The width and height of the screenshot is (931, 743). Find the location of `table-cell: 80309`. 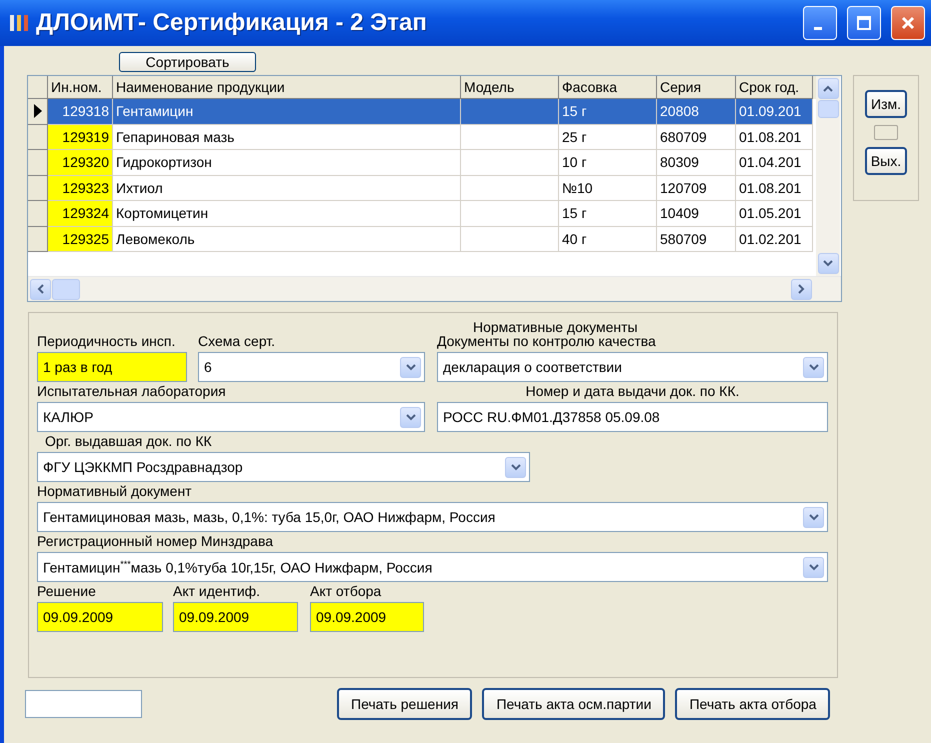

table-cell: 80309 is located at coordinates (696, 163).